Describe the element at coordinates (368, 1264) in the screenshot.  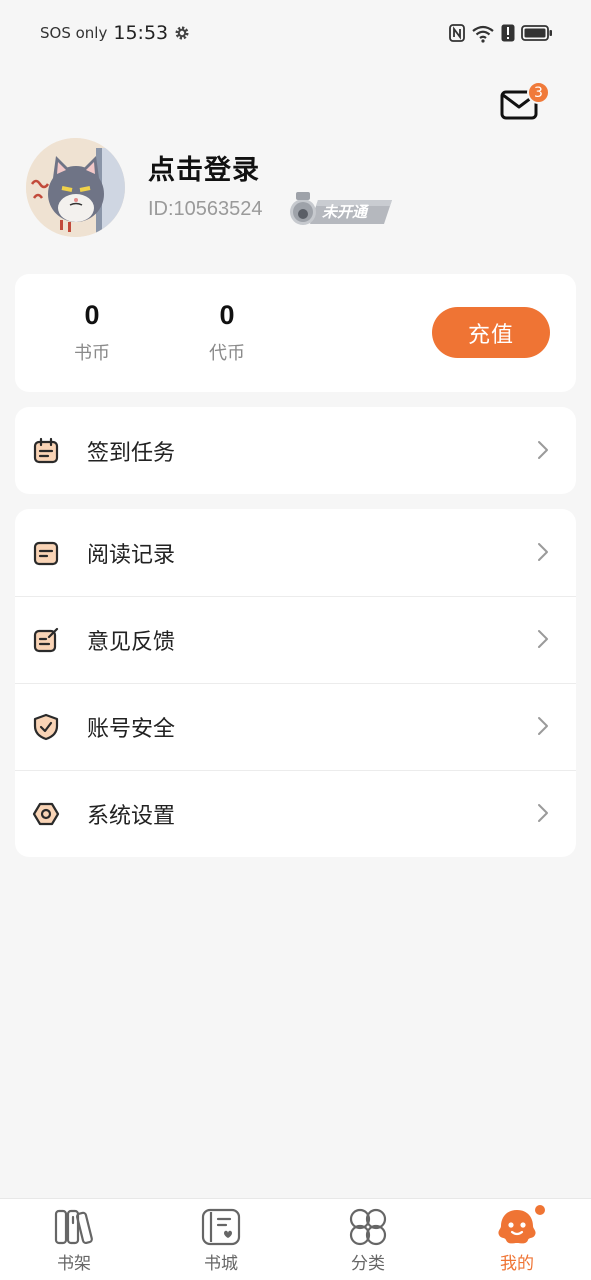
I see `nav-label: 分类` at that location.